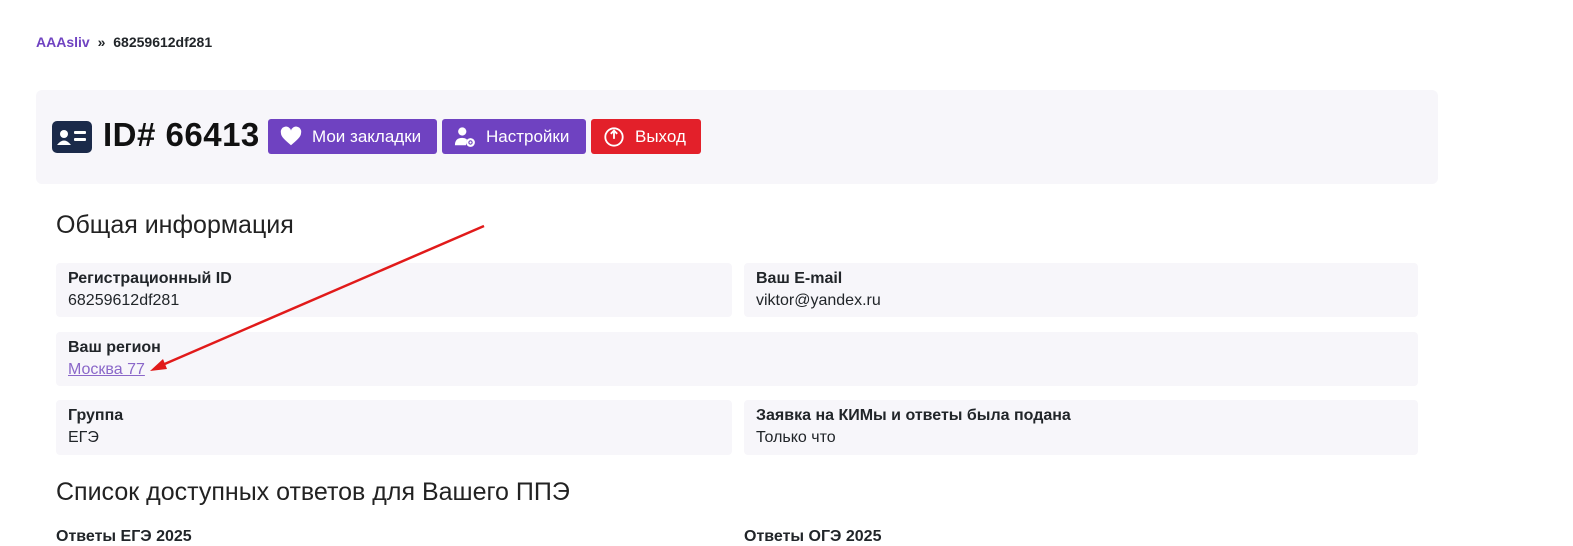 This screenshot has height=546, width=1573. What do you see at coordinates (114, 347) in the screenshot?
I see `region-label: Ваш регион` at bounding box center [114, 347].